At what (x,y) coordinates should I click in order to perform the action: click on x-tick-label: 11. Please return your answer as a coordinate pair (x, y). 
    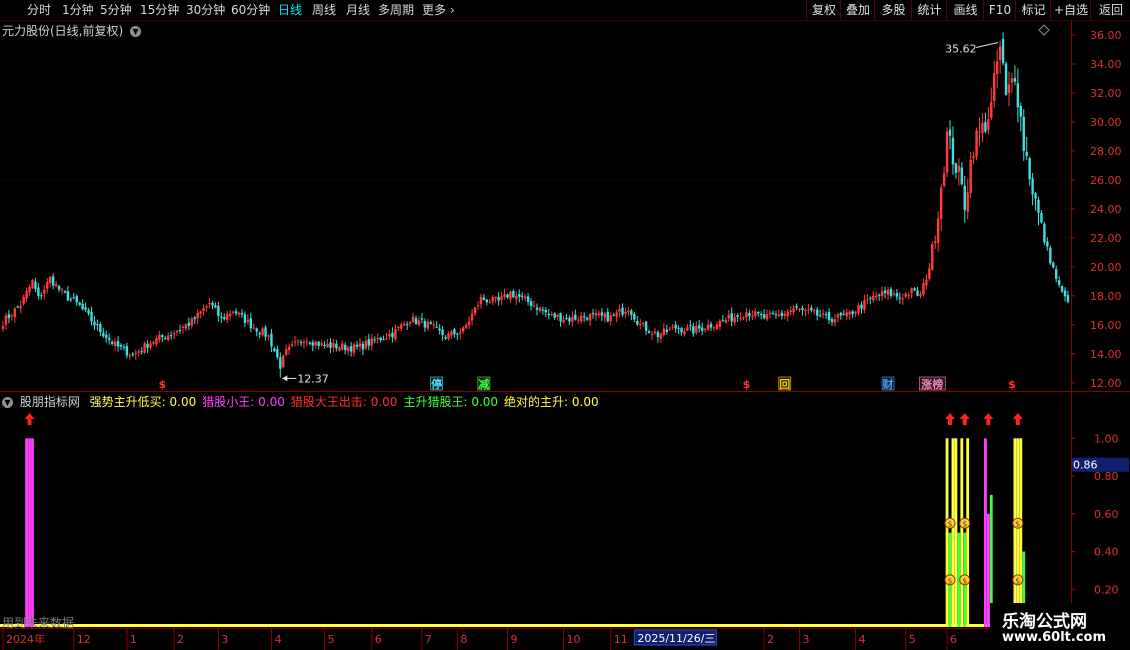
    Looking at the image, I should click on (621, 639).